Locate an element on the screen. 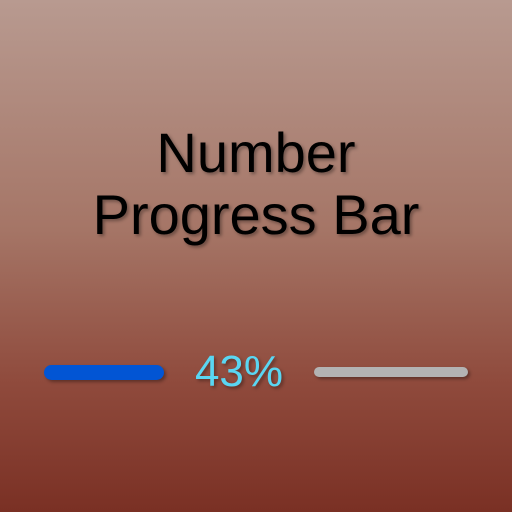  progress-percent-label: 43% is located at coordinates (239, 371).